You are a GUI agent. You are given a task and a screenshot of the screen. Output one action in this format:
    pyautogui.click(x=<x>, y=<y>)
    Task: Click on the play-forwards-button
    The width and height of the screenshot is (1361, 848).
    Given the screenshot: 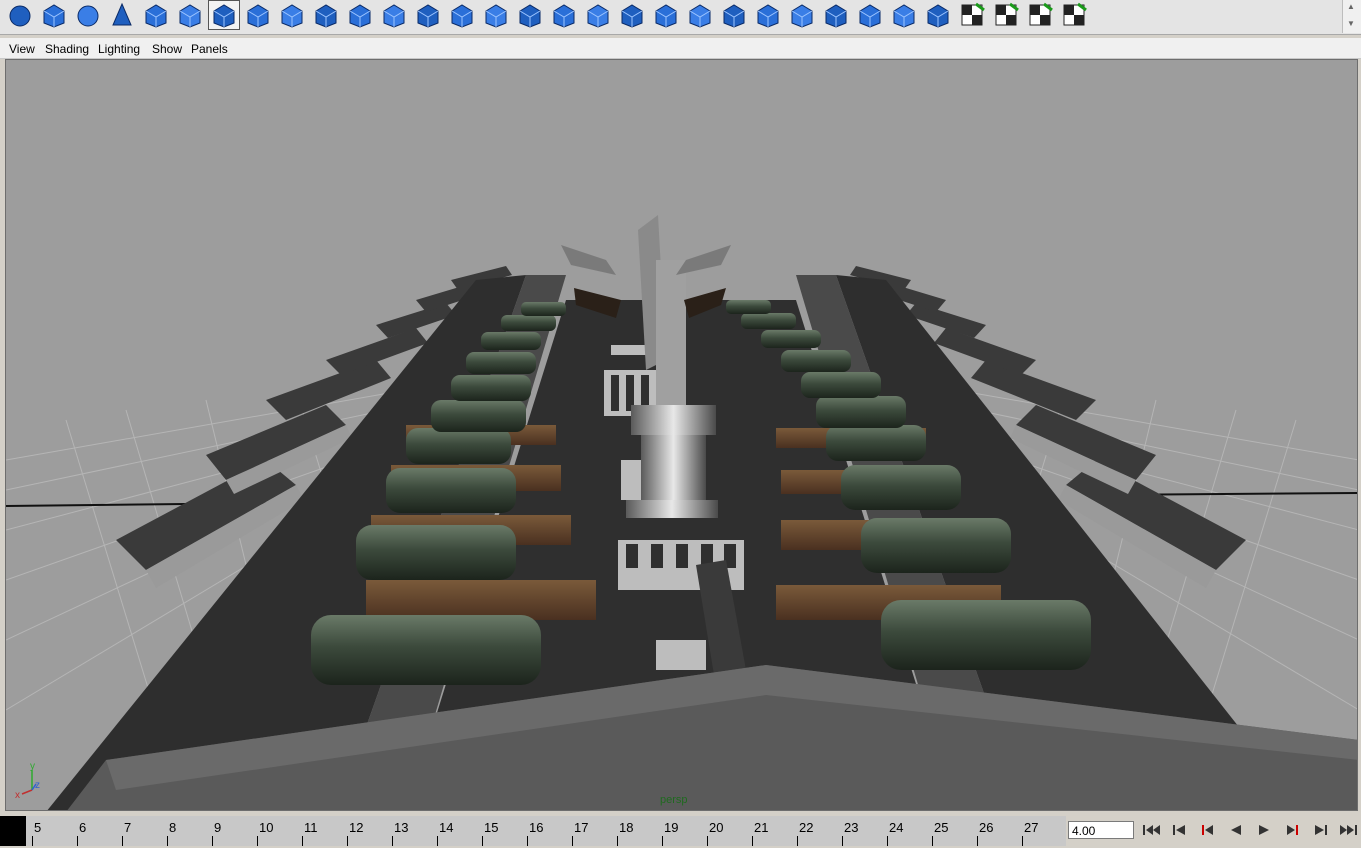 What is the action you would take?
    pyautogui.click(x=1263, y=830)
    